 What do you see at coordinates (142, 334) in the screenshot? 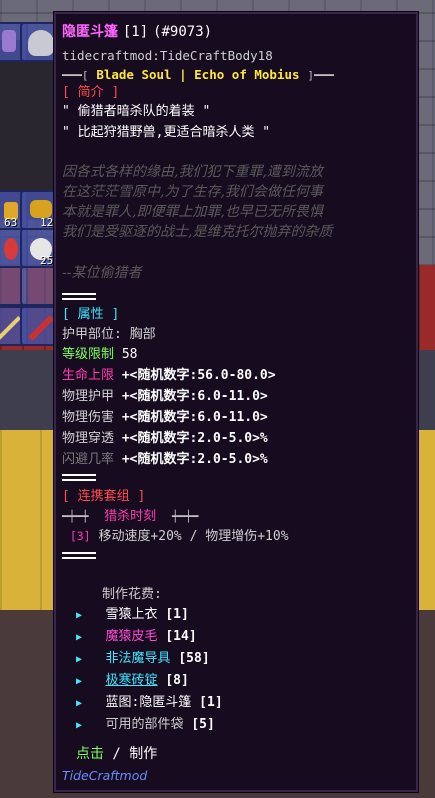
I see `armor-slot-value: 胸部` at bounding box center [142, 334].